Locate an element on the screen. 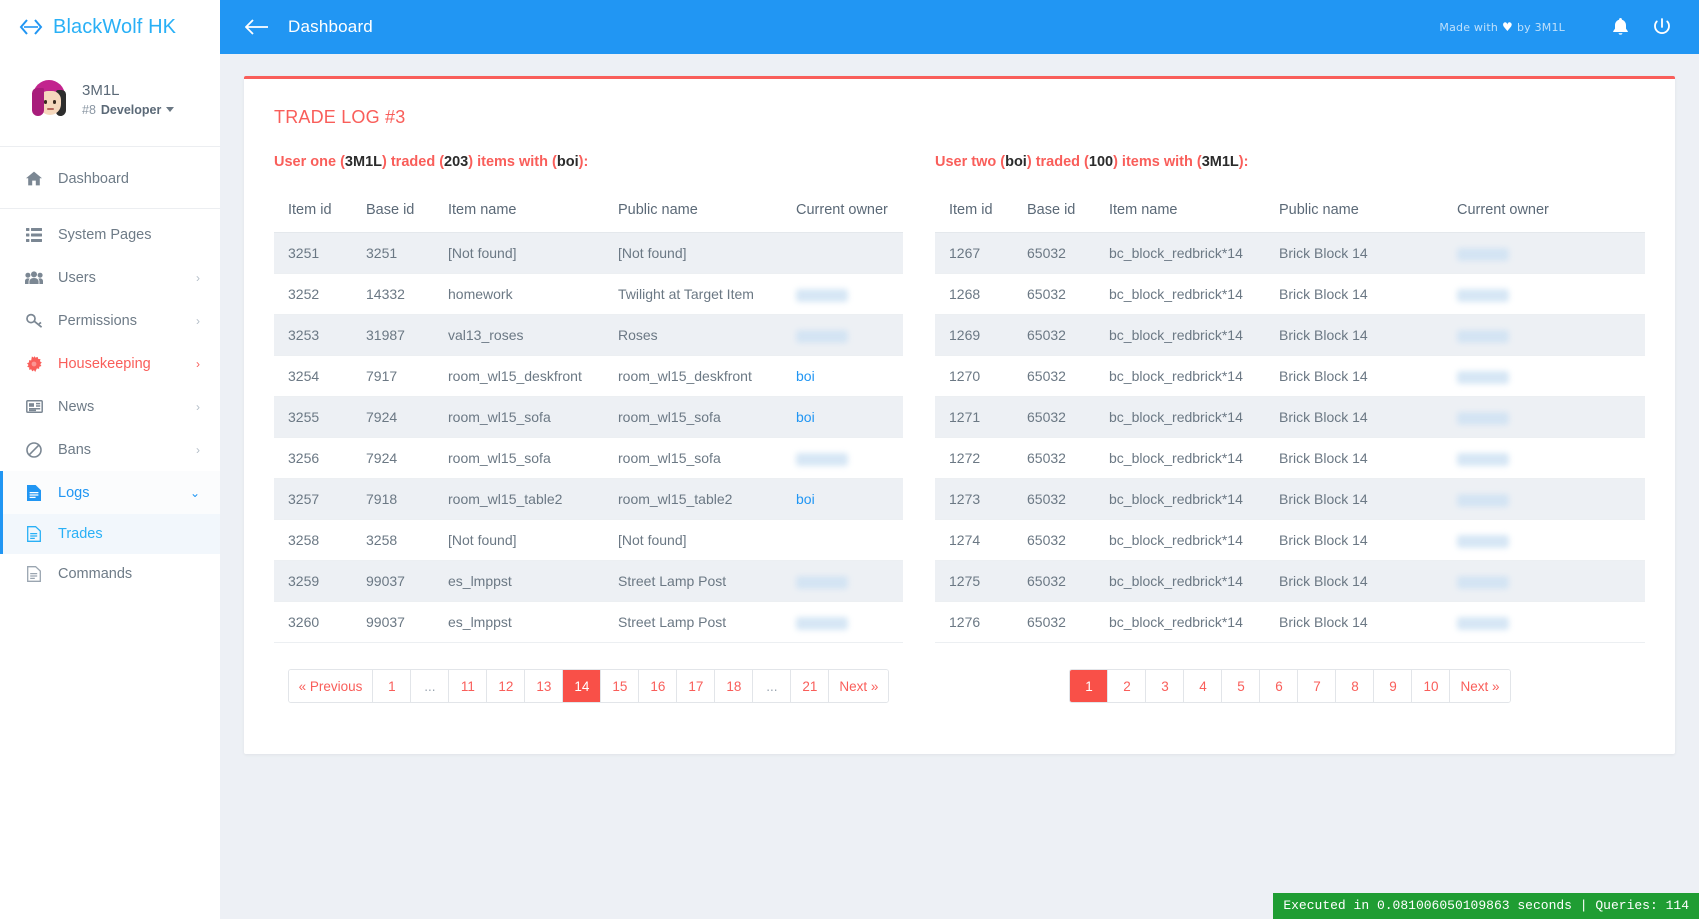 Image resolution: width=1699 pixels, height=919 pixels. card-title: TRADE LOG #3 is located at coordinates (340, 117).